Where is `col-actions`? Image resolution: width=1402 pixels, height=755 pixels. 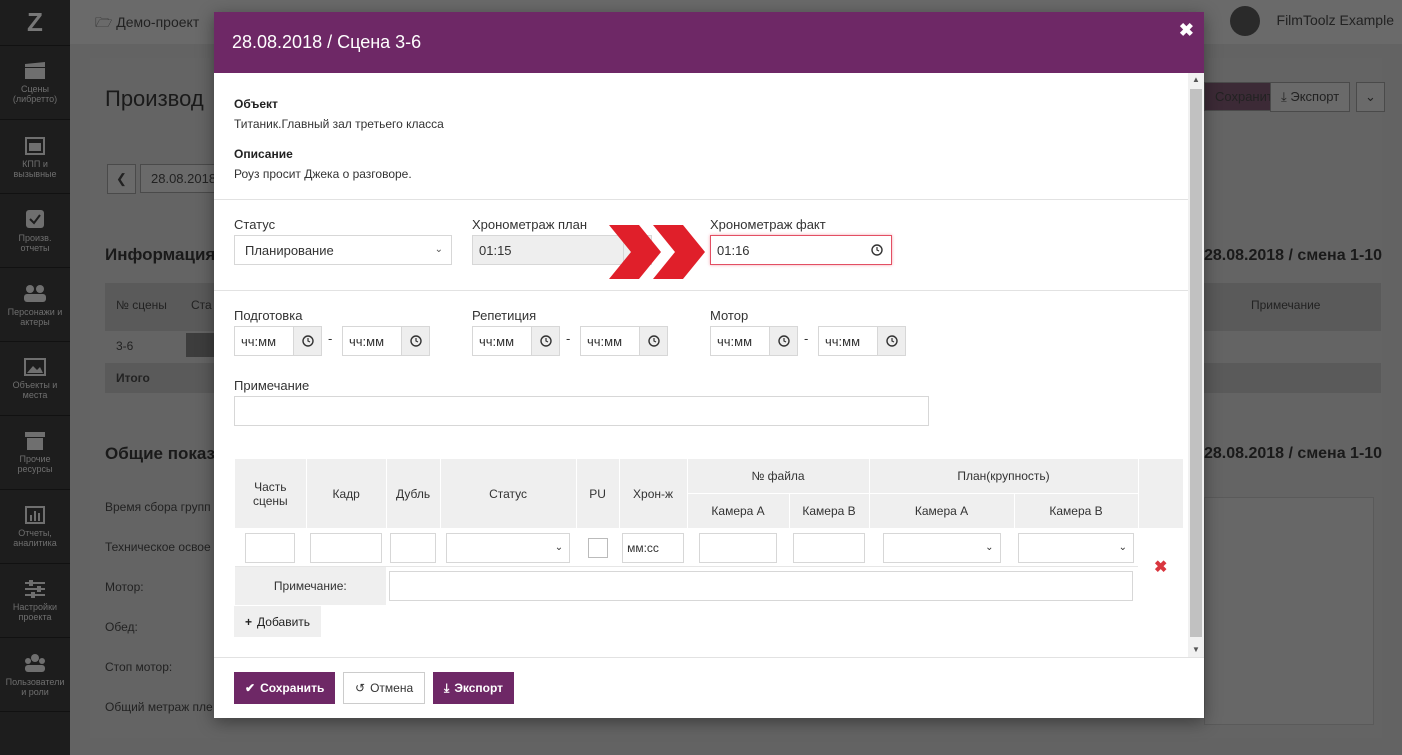
col-actions is located at coordinates (1160, 493).